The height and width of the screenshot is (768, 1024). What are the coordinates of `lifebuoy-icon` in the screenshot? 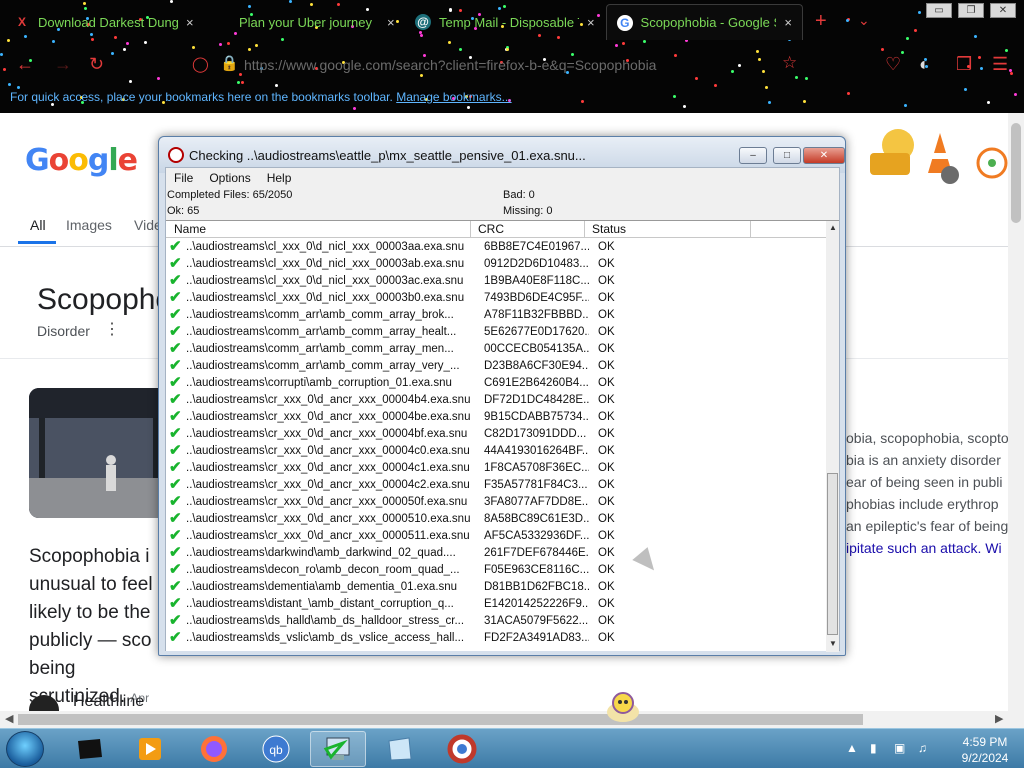 It's located at (462, 749).